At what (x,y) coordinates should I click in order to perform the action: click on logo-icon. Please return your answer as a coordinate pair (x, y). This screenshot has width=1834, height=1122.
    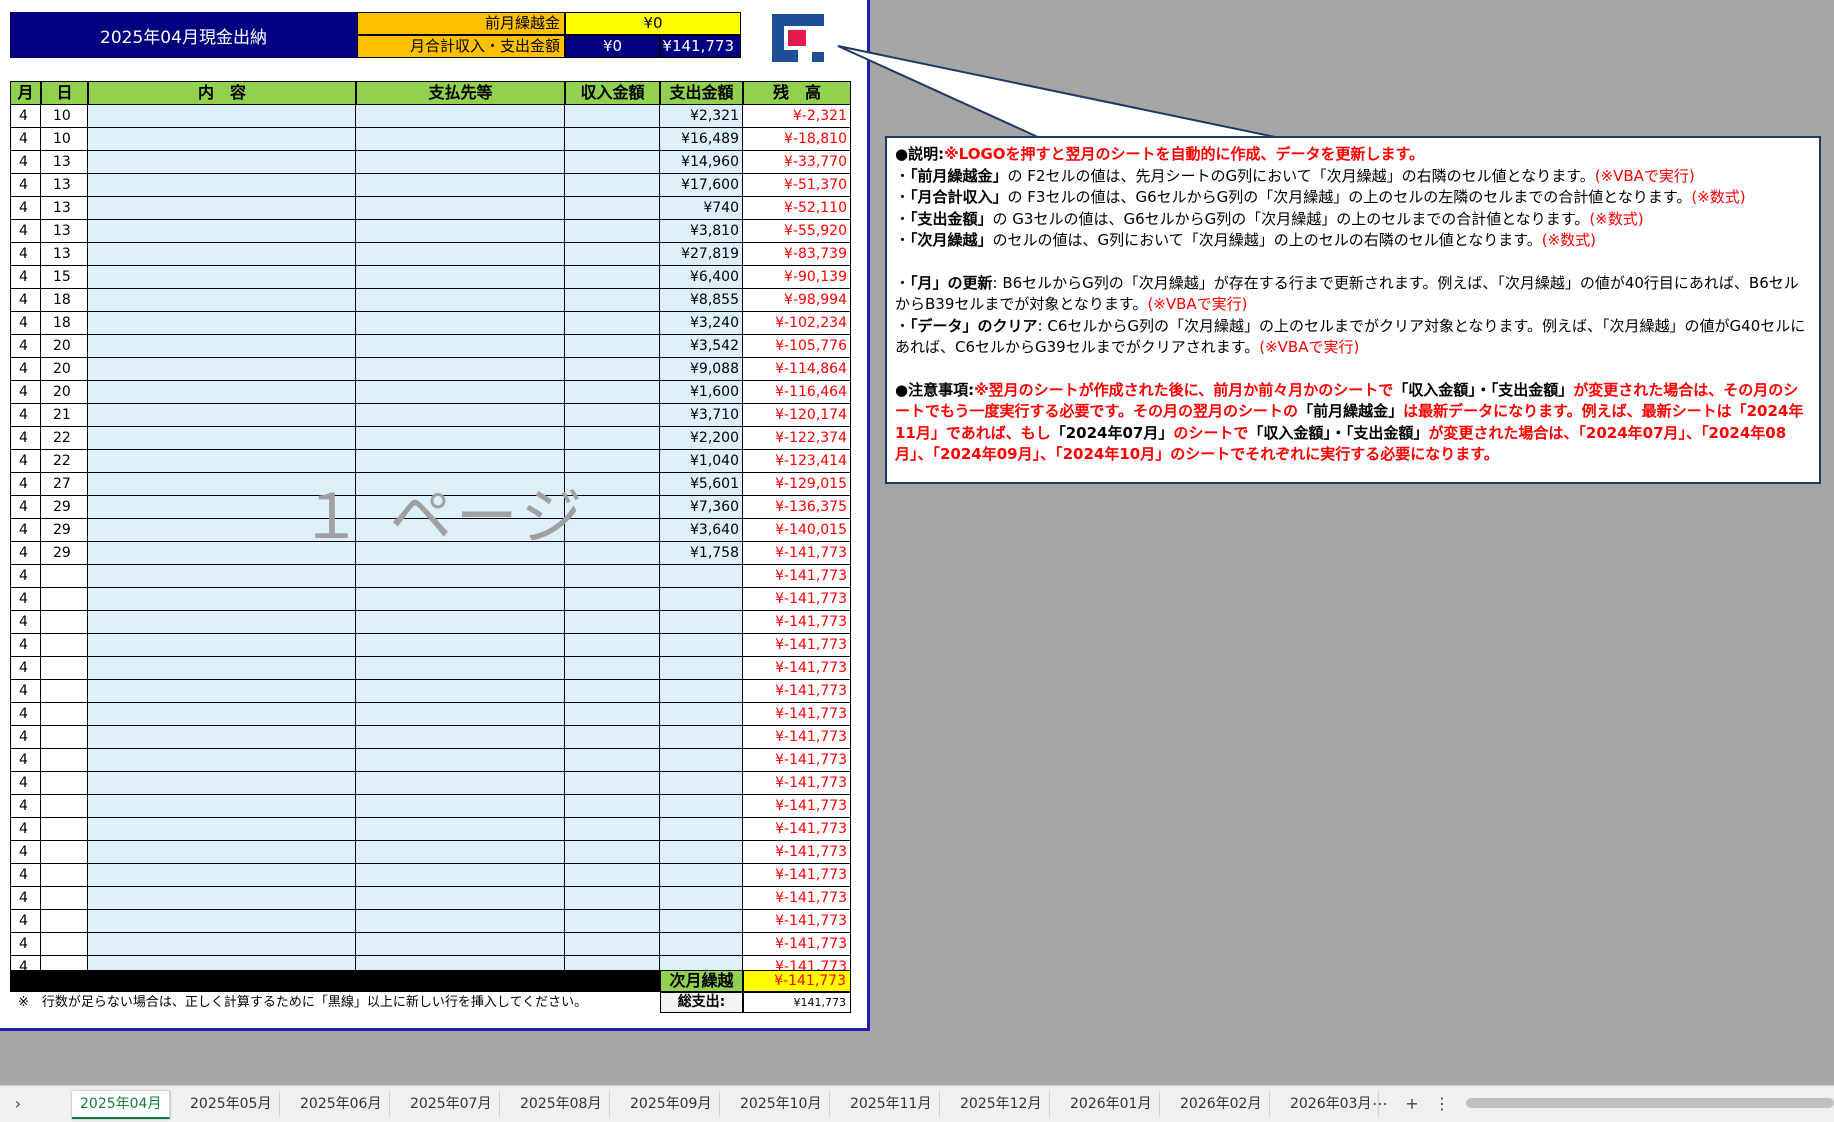
    Looking at the image, I should click on (798, 38).